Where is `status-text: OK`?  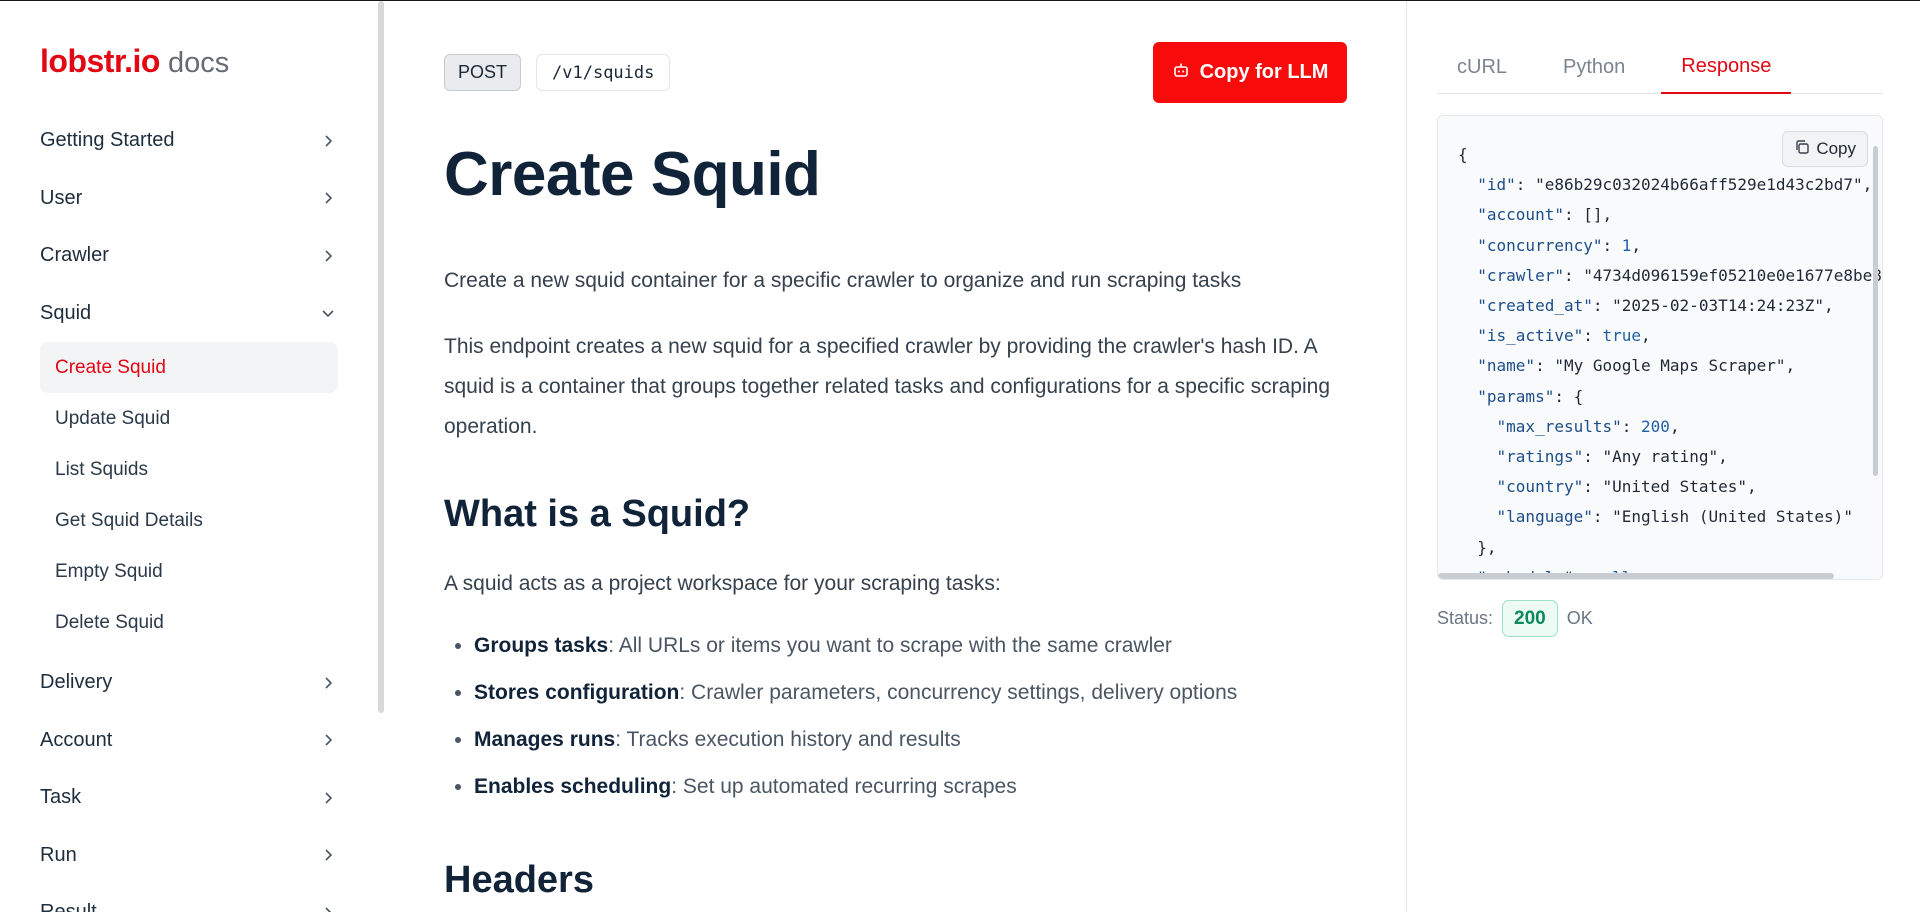 status-text: OK is located at coordinates (1579, 618).